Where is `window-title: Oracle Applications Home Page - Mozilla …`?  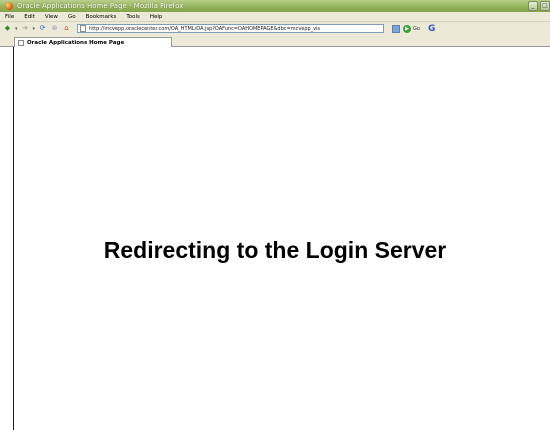
window-title: Oracle Applications Home Page - Mozilla … is located at coordinates (100, 6).